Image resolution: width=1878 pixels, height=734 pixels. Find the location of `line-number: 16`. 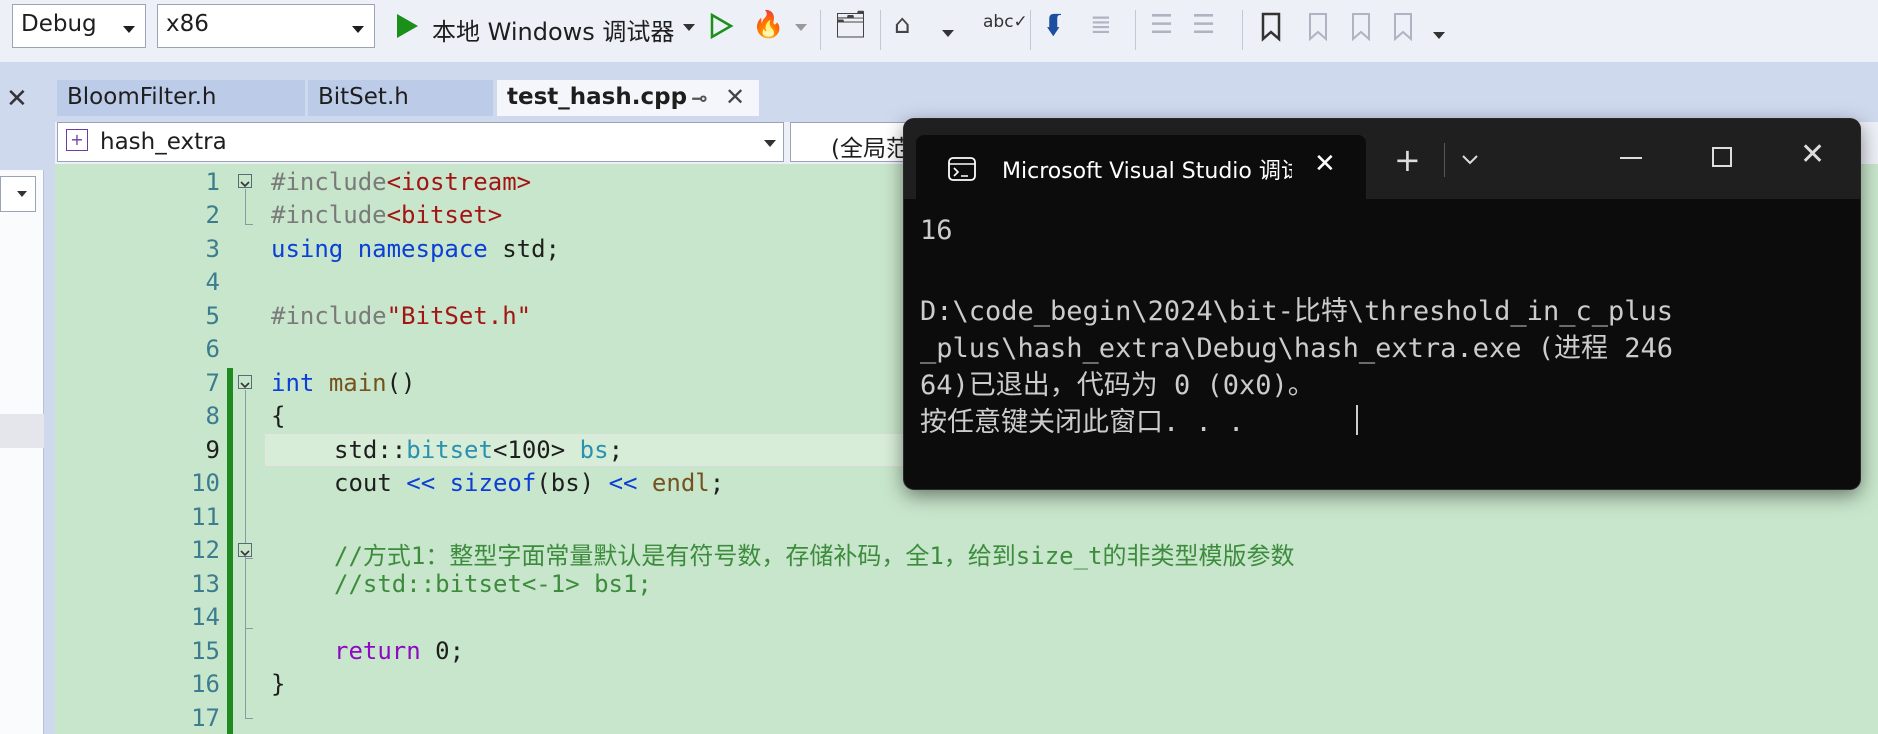

line-number: 16 is located at coordinates (205, 684).